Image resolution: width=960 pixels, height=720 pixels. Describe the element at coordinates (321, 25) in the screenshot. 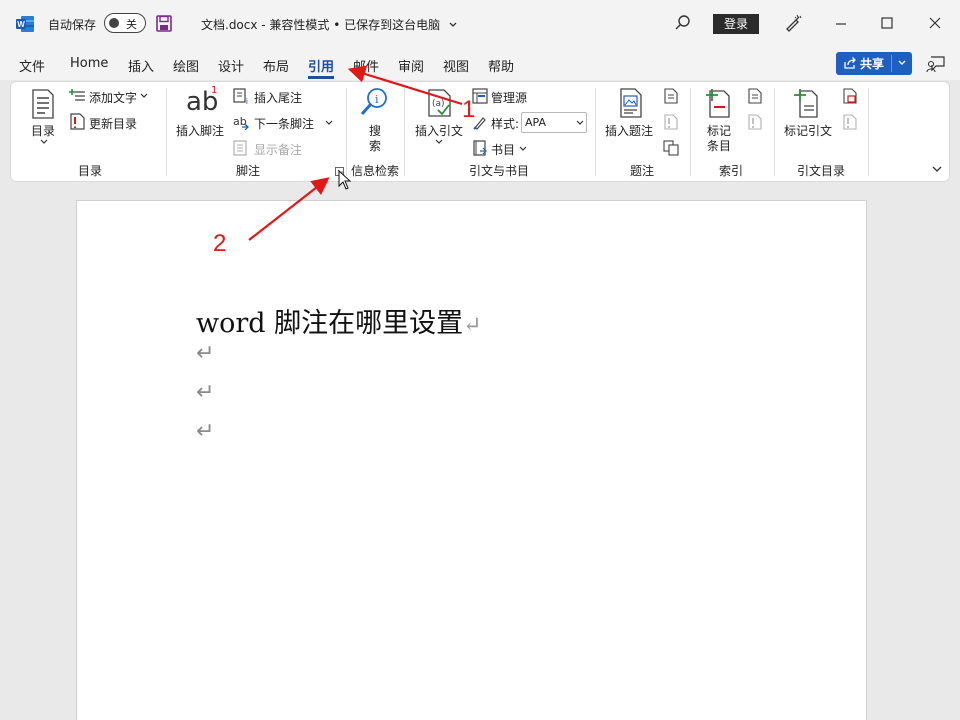

I see `document-title-text: 文档.docx - 兼容性模式 • 已保存到这台电脑` at that location.